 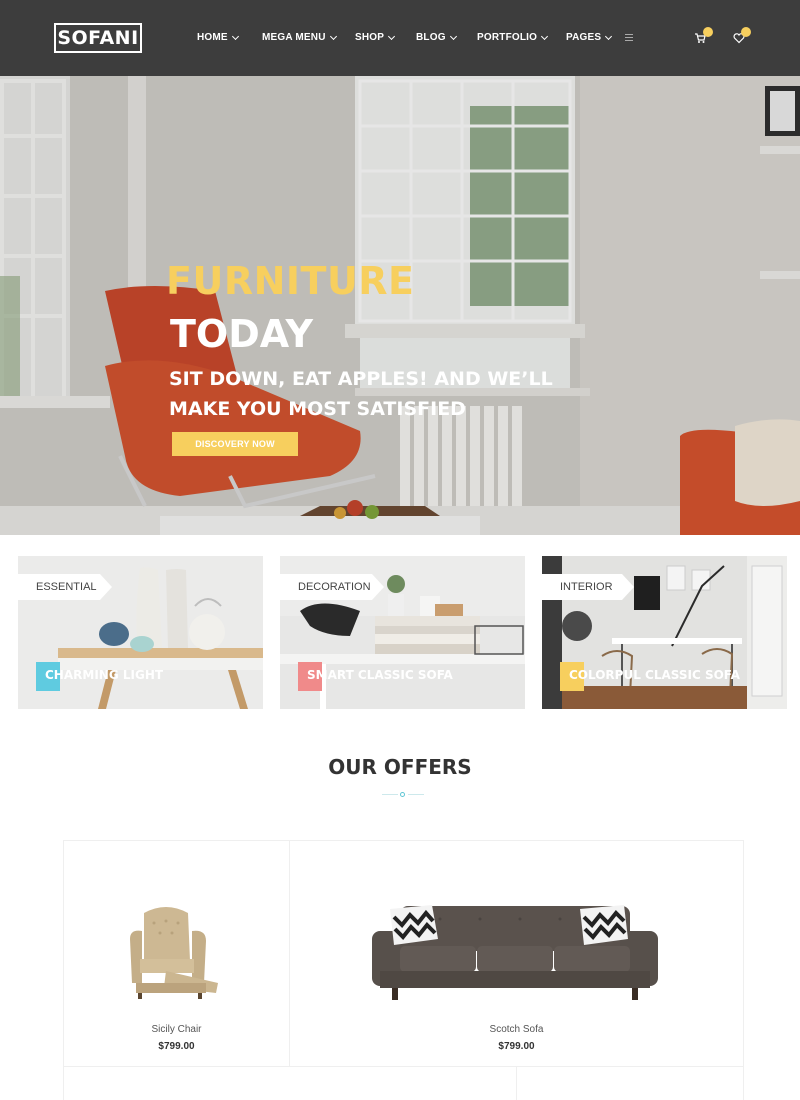 What do you see at coordinates (708, 32) in the screenshot?
I see `cart-badge` at bounding box center [708, 32].